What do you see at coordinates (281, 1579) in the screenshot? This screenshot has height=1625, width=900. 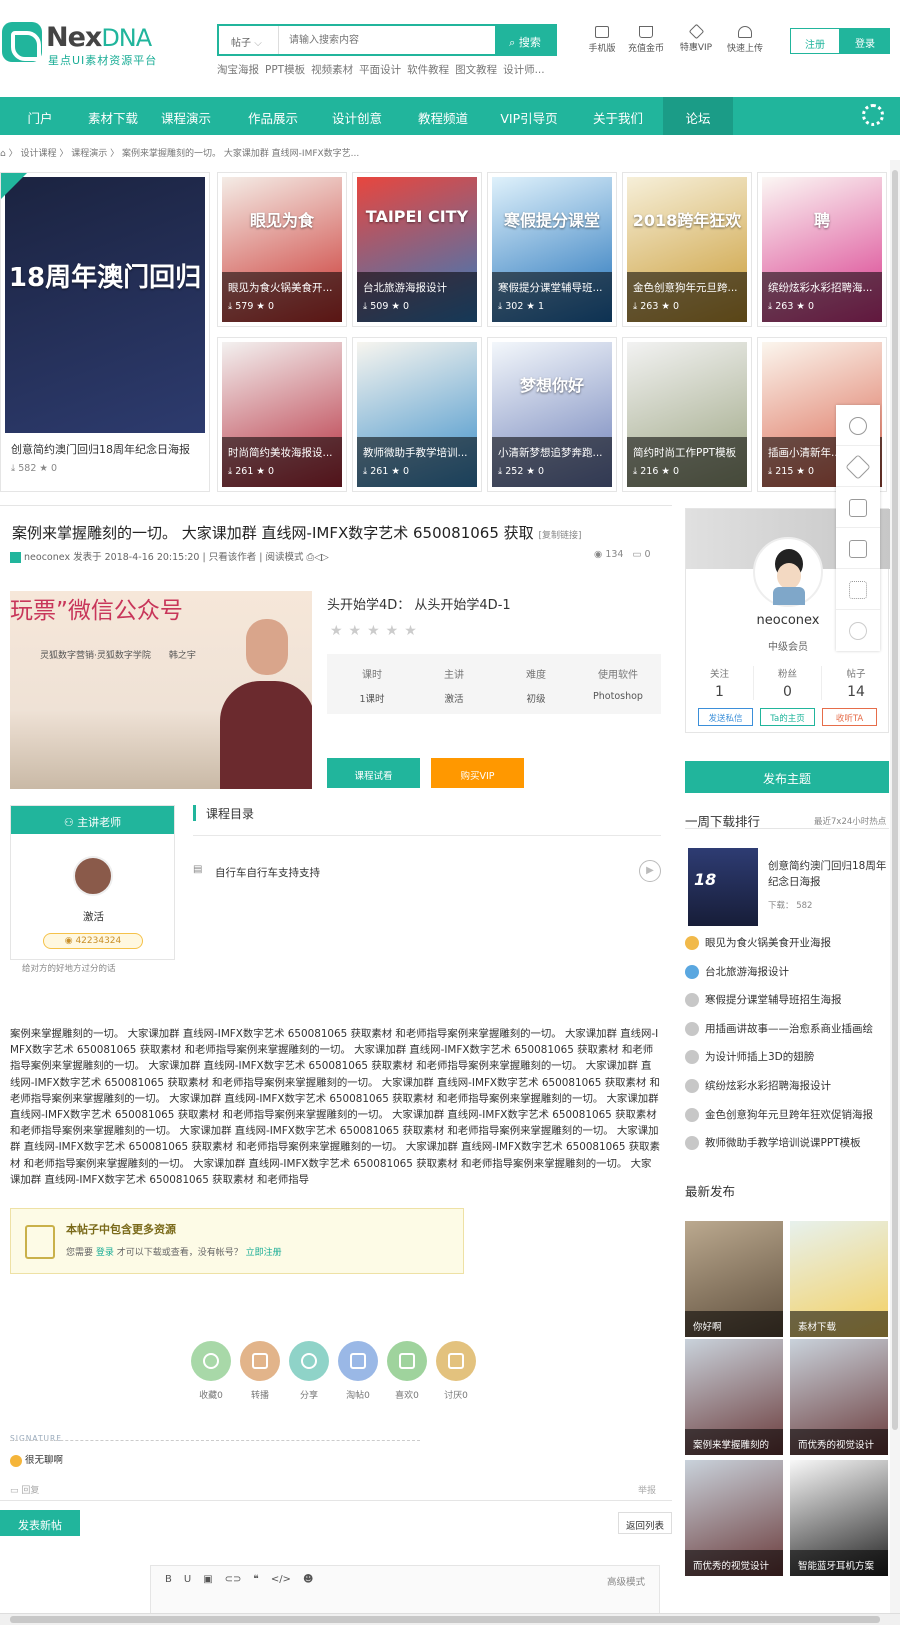 I see `editor-tool: </>` at bounding box center [281, 1579].